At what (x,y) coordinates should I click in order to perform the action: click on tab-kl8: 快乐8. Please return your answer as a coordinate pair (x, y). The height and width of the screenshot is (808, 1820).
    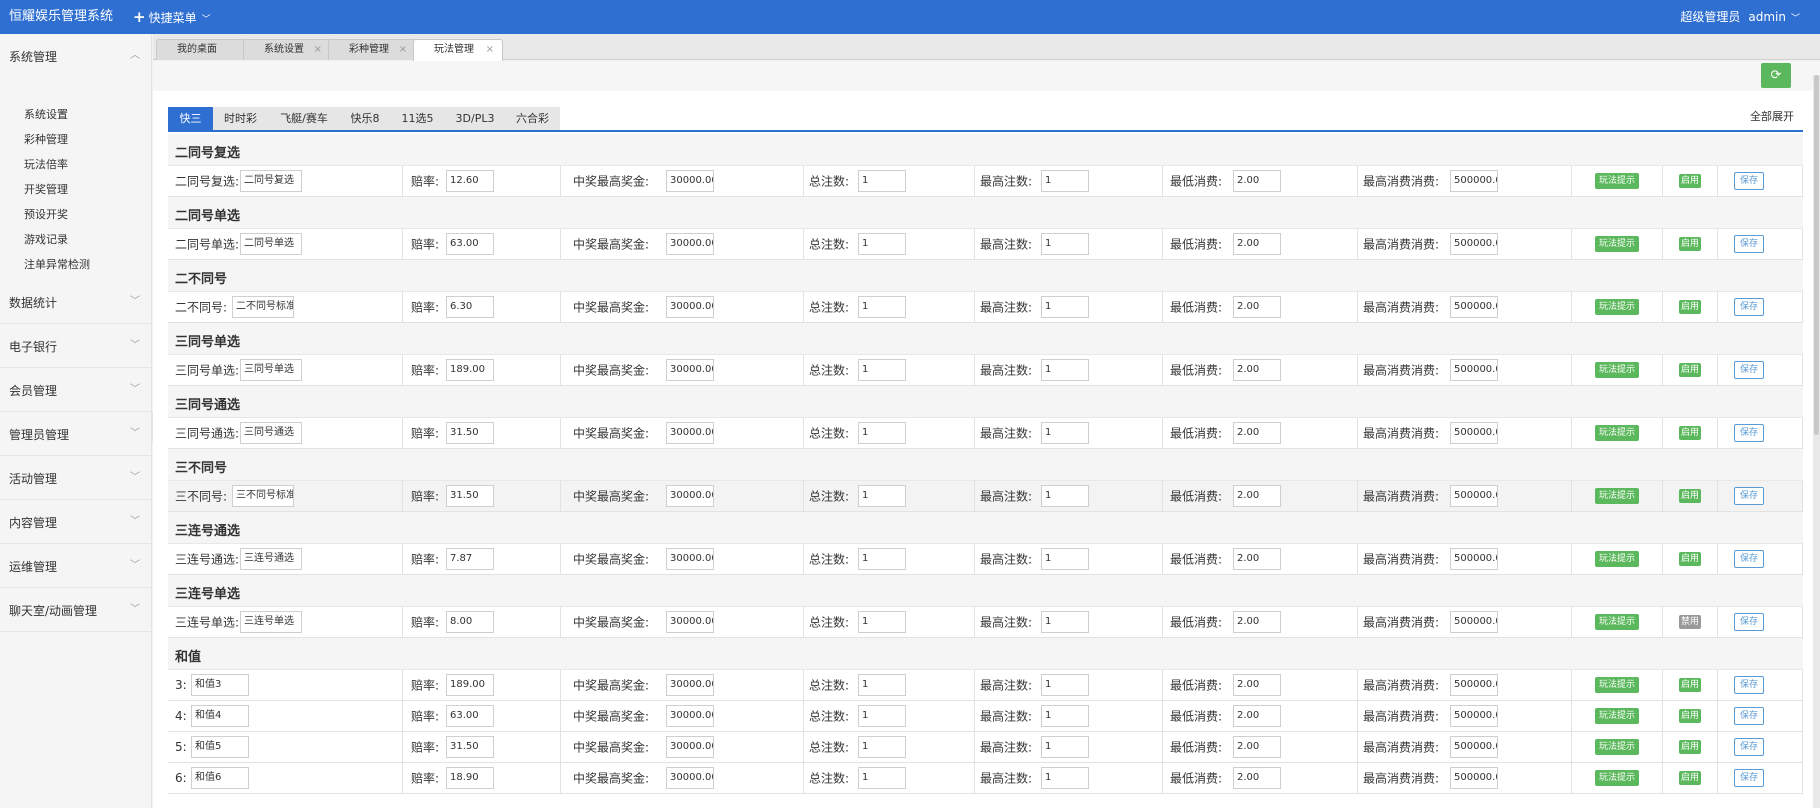
    Looking at the image, I should click on (365, 118).